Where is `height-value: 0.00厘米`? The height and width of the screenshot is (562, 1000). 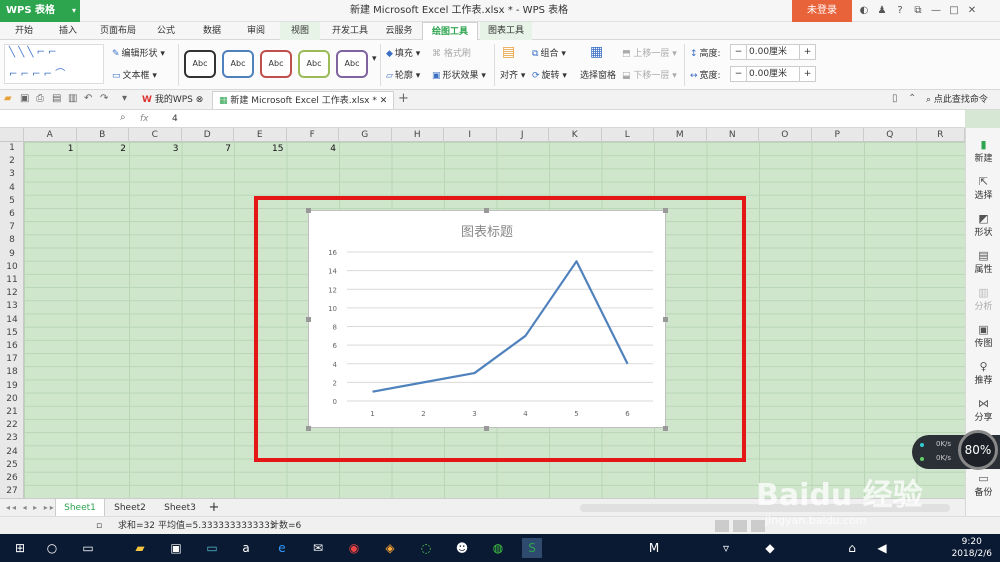 height-value: 0.00厘米 is located at coordinates (768, 52).